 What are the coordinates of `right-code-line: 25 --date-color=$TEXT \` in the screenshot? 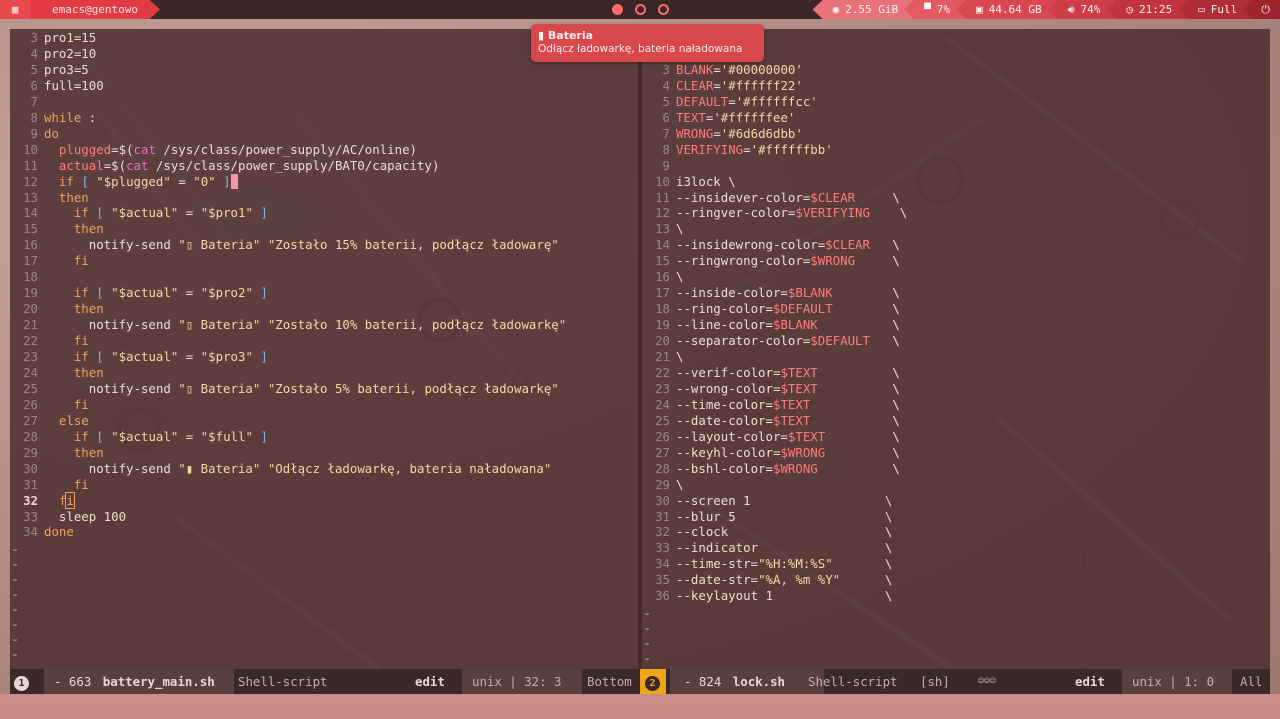 It's located at (952, 421).